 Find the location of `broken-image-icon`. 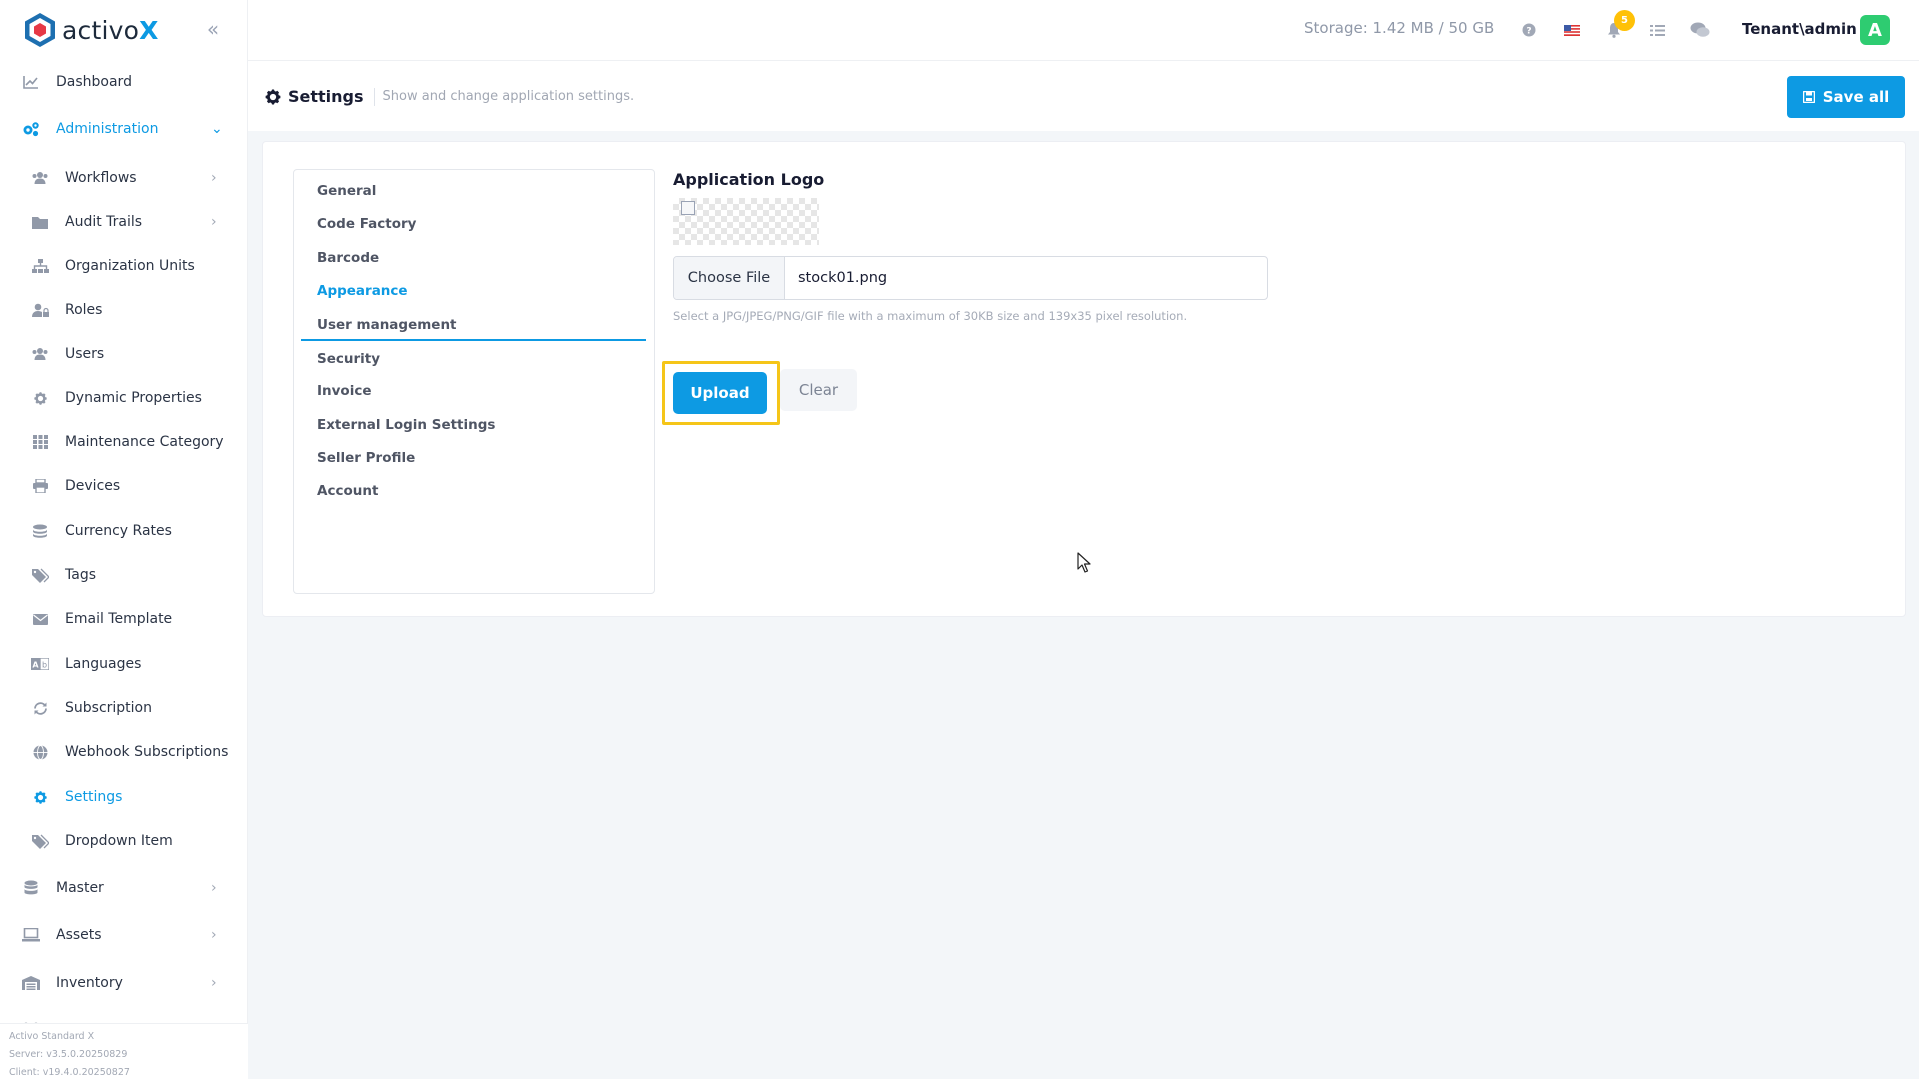

broken-image-icon is located at coordinates (688, 208).